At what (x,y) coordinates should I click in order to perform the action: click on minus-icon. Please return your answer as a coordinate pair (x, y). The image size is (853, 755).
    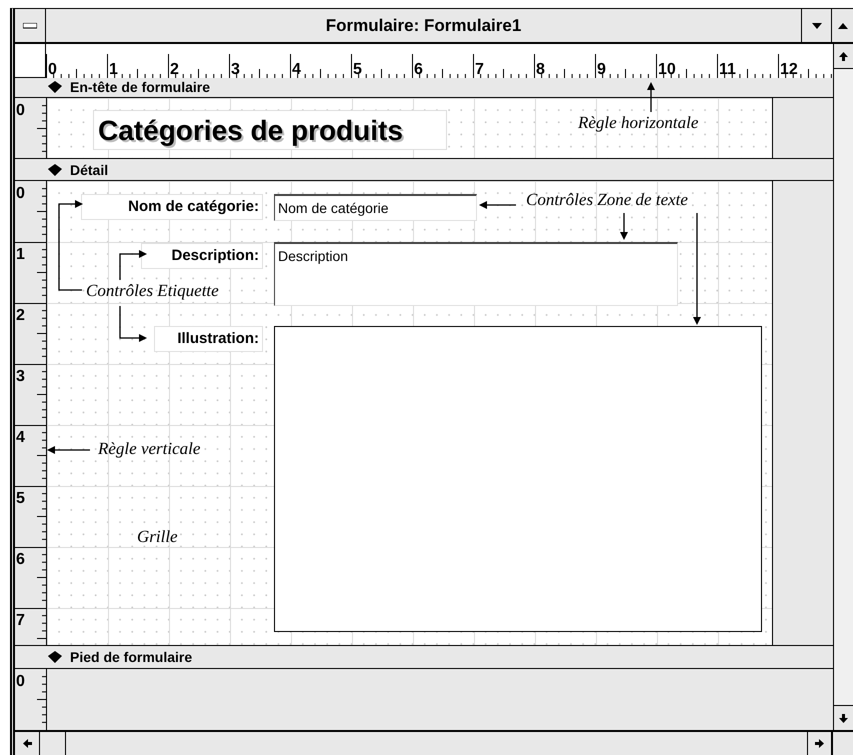
    Looking at the image, I should click on (30, 25).